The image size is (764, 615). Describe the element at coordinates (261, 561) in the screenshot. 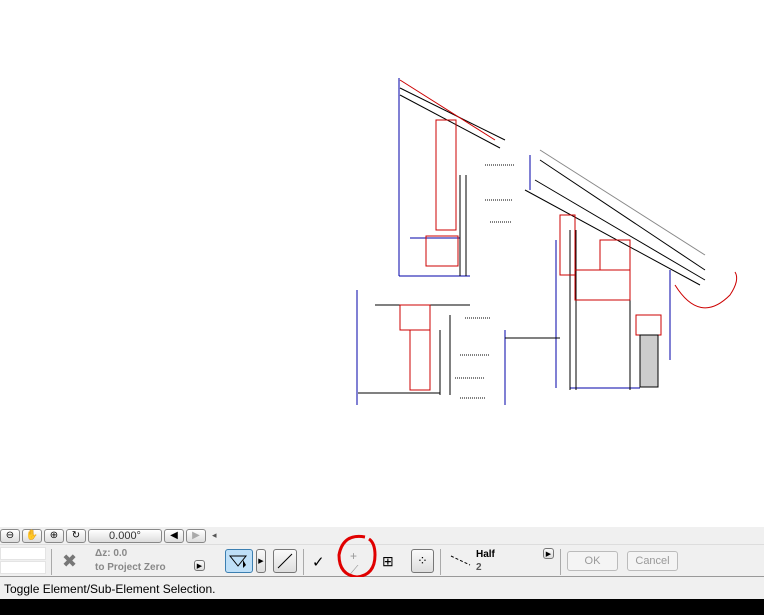

I see `selection-options-arrow: ▶` at that location.